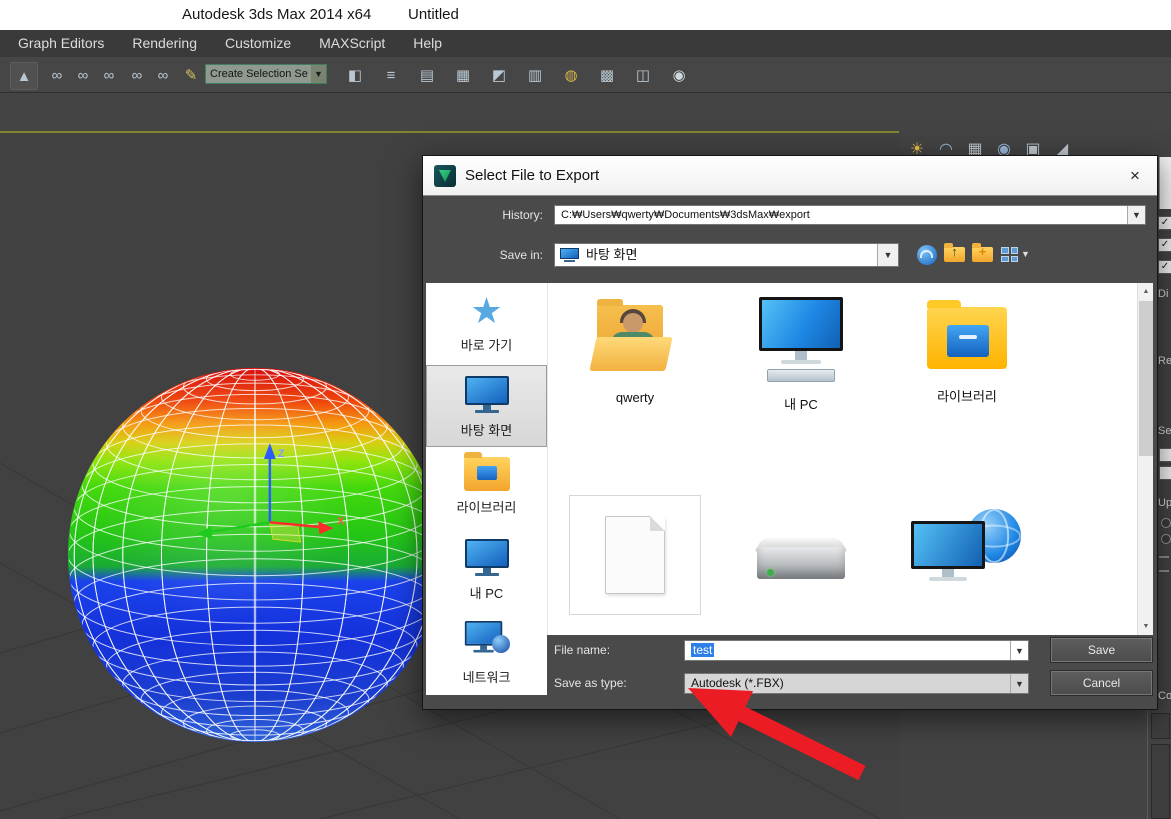 The height and width of the screenshot is (819, 1171). Describe the element at coordinates (703, 650) in the screenshot. I see `file-name-value: test` at that location.